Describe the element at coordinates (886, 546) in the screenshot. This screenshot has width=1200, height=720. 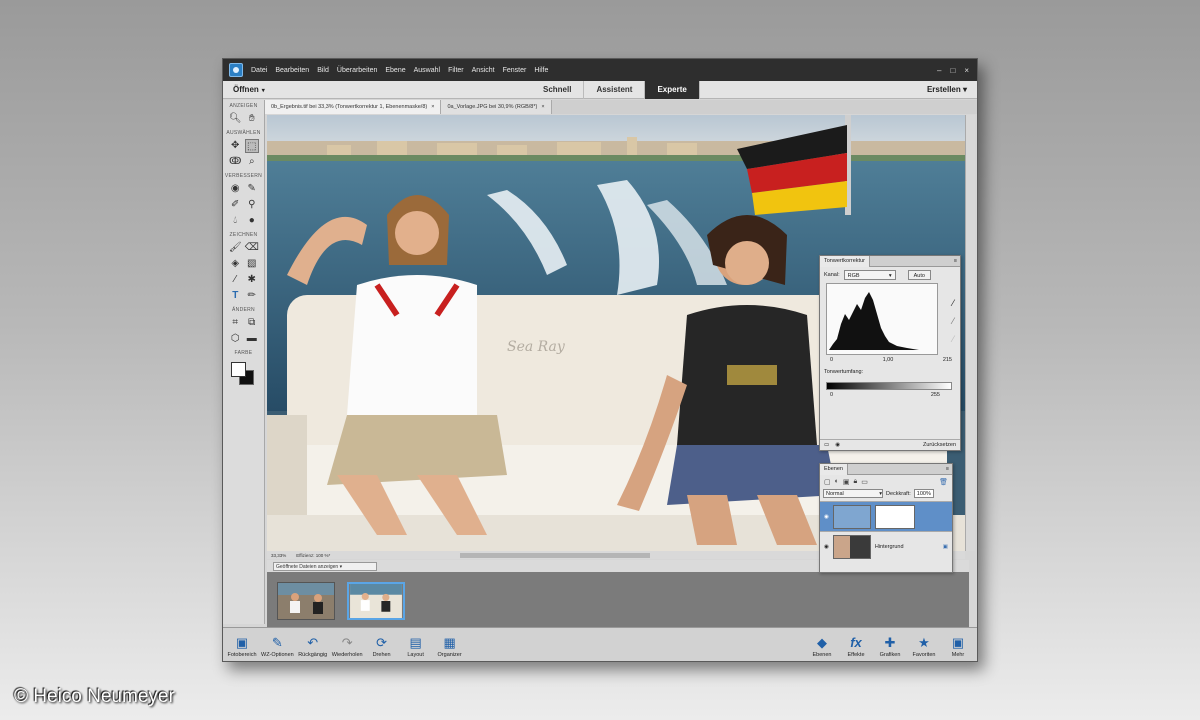
I see `layer-row-background: ◉ Hintergrund ▣` at that location.